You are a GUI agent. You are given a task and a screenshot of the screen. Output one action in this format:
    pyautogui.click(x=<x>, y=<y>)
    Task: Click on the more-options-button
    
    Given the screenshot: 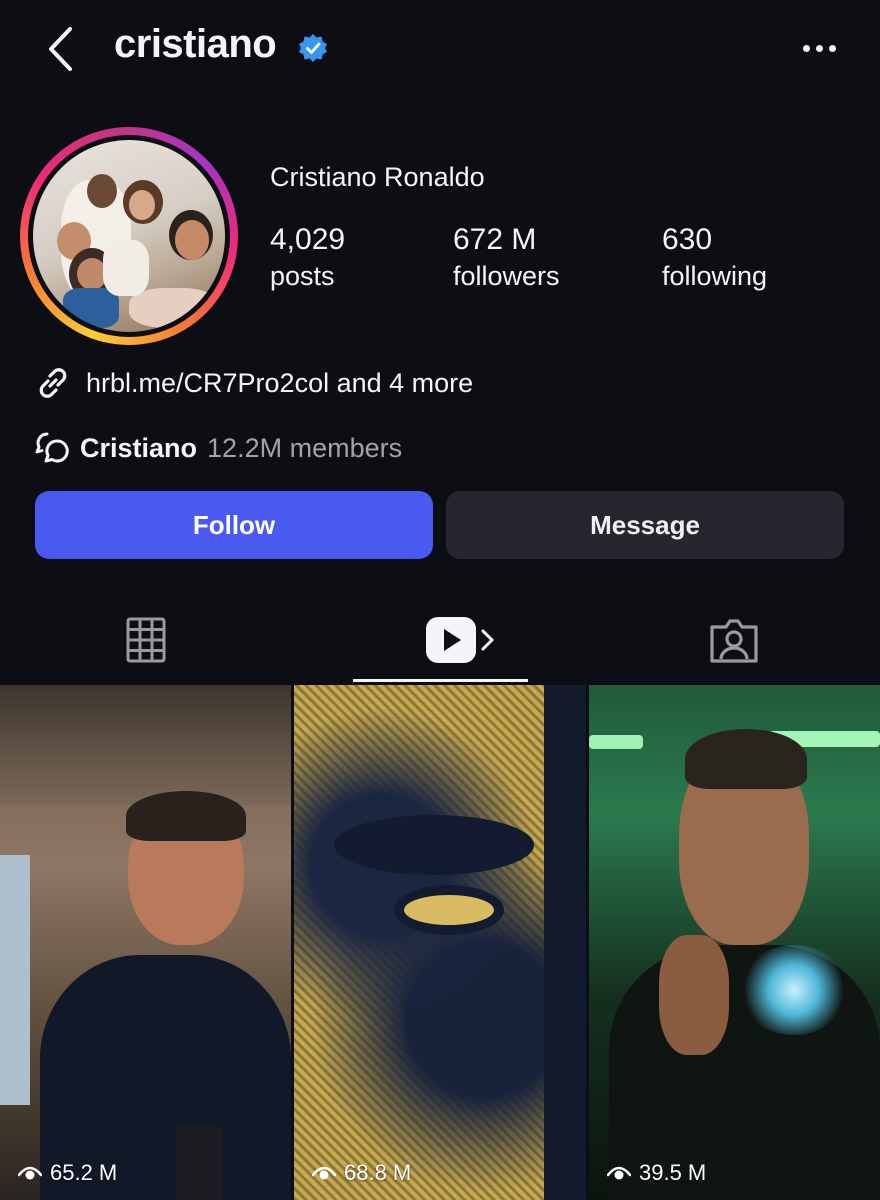 What is the action you would take?
    pyautogui.click(x=819, y=48)
    